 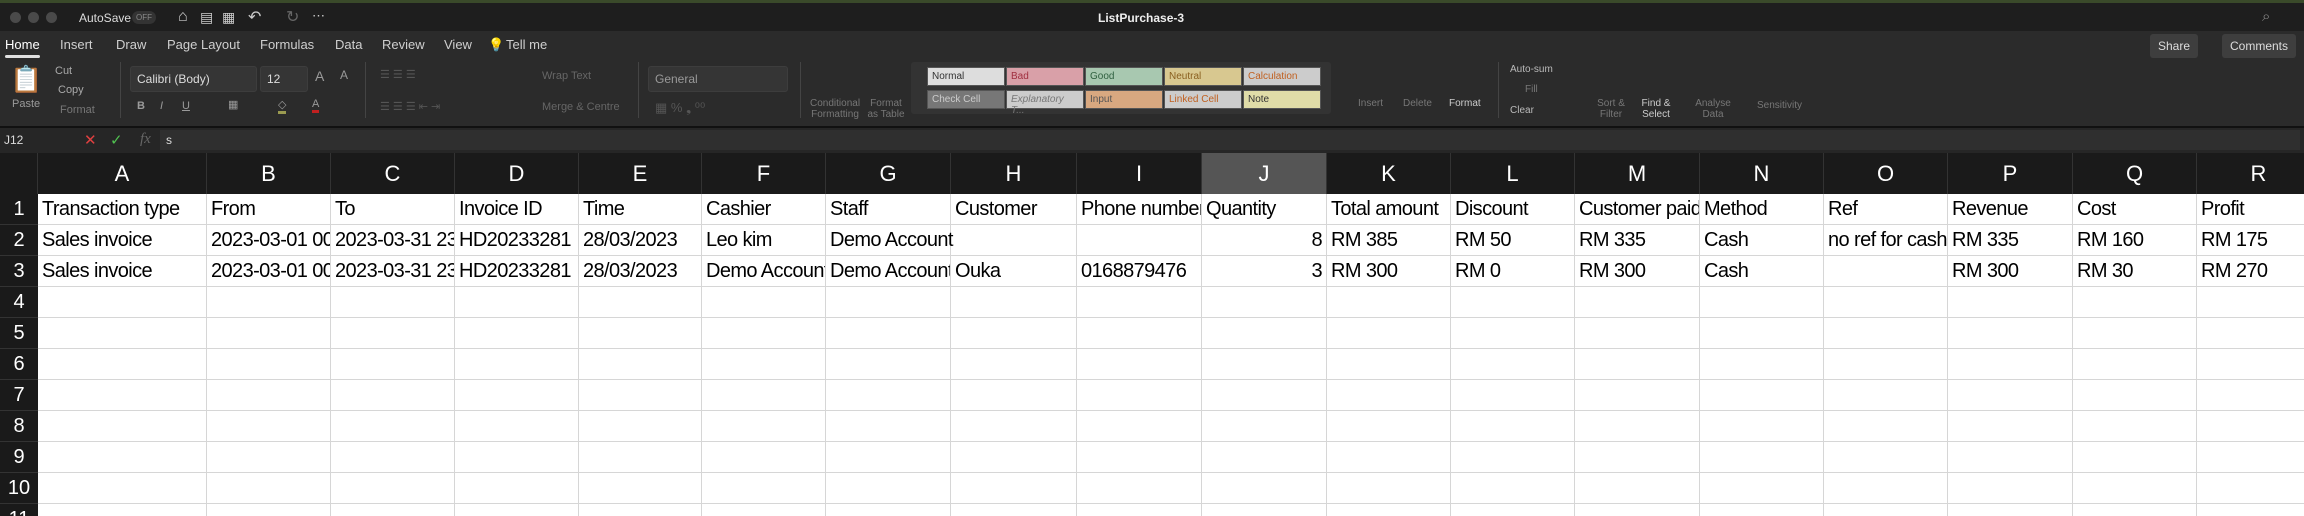 I want to click on format-painter-button: Format, so click(x=77, y=110).